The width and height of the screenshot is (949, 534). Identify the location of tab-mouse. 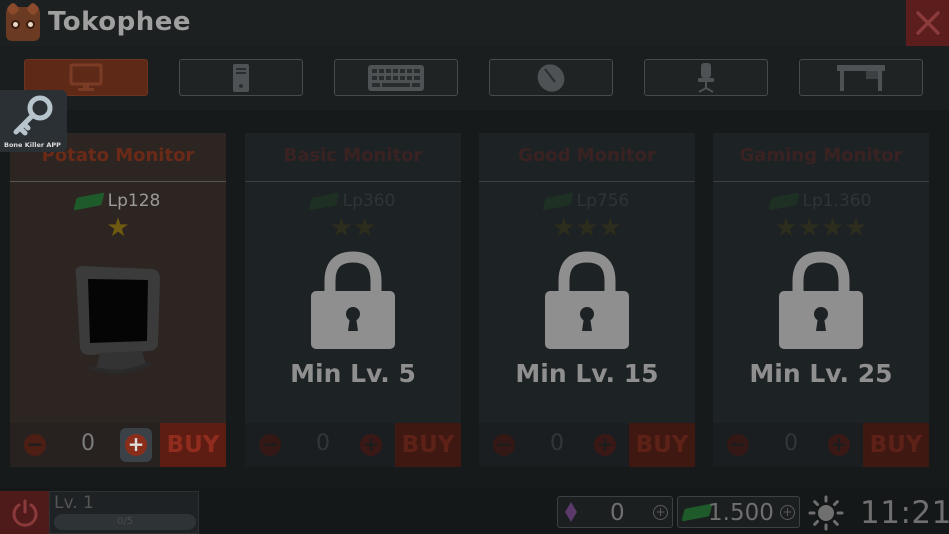
(551, 77).